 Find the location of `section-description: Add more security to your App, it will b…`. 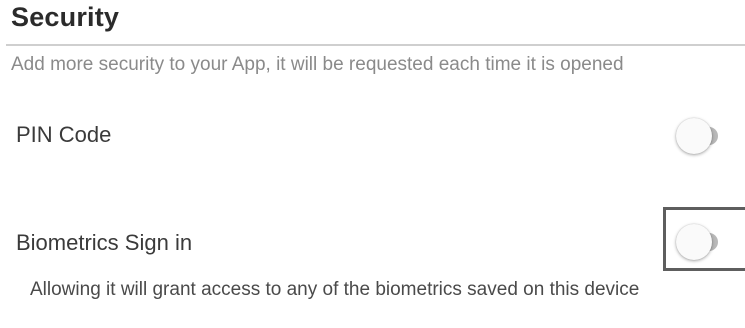

section-description: Add more security to your App, it will b… is located at coordinates (317, 64).